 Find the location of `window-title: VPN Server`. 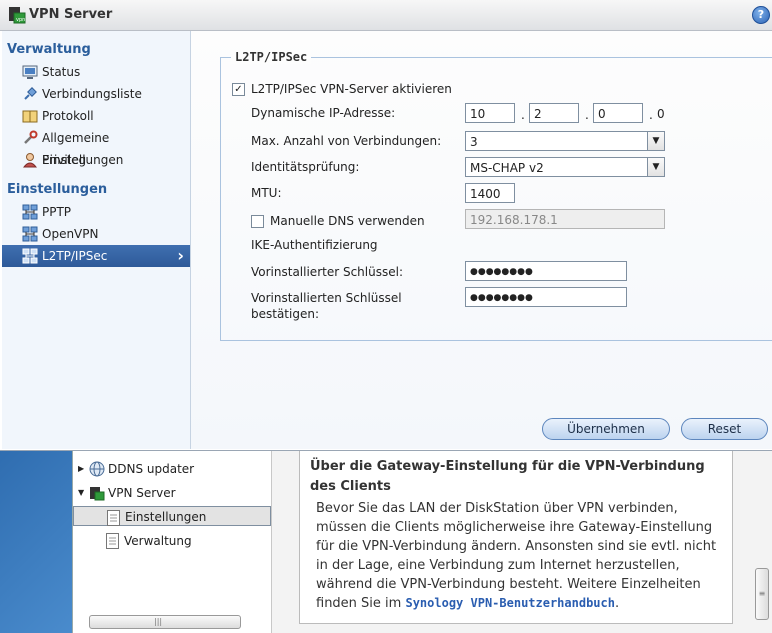

window-title: VPN Server is located at coordinates (71, 14).